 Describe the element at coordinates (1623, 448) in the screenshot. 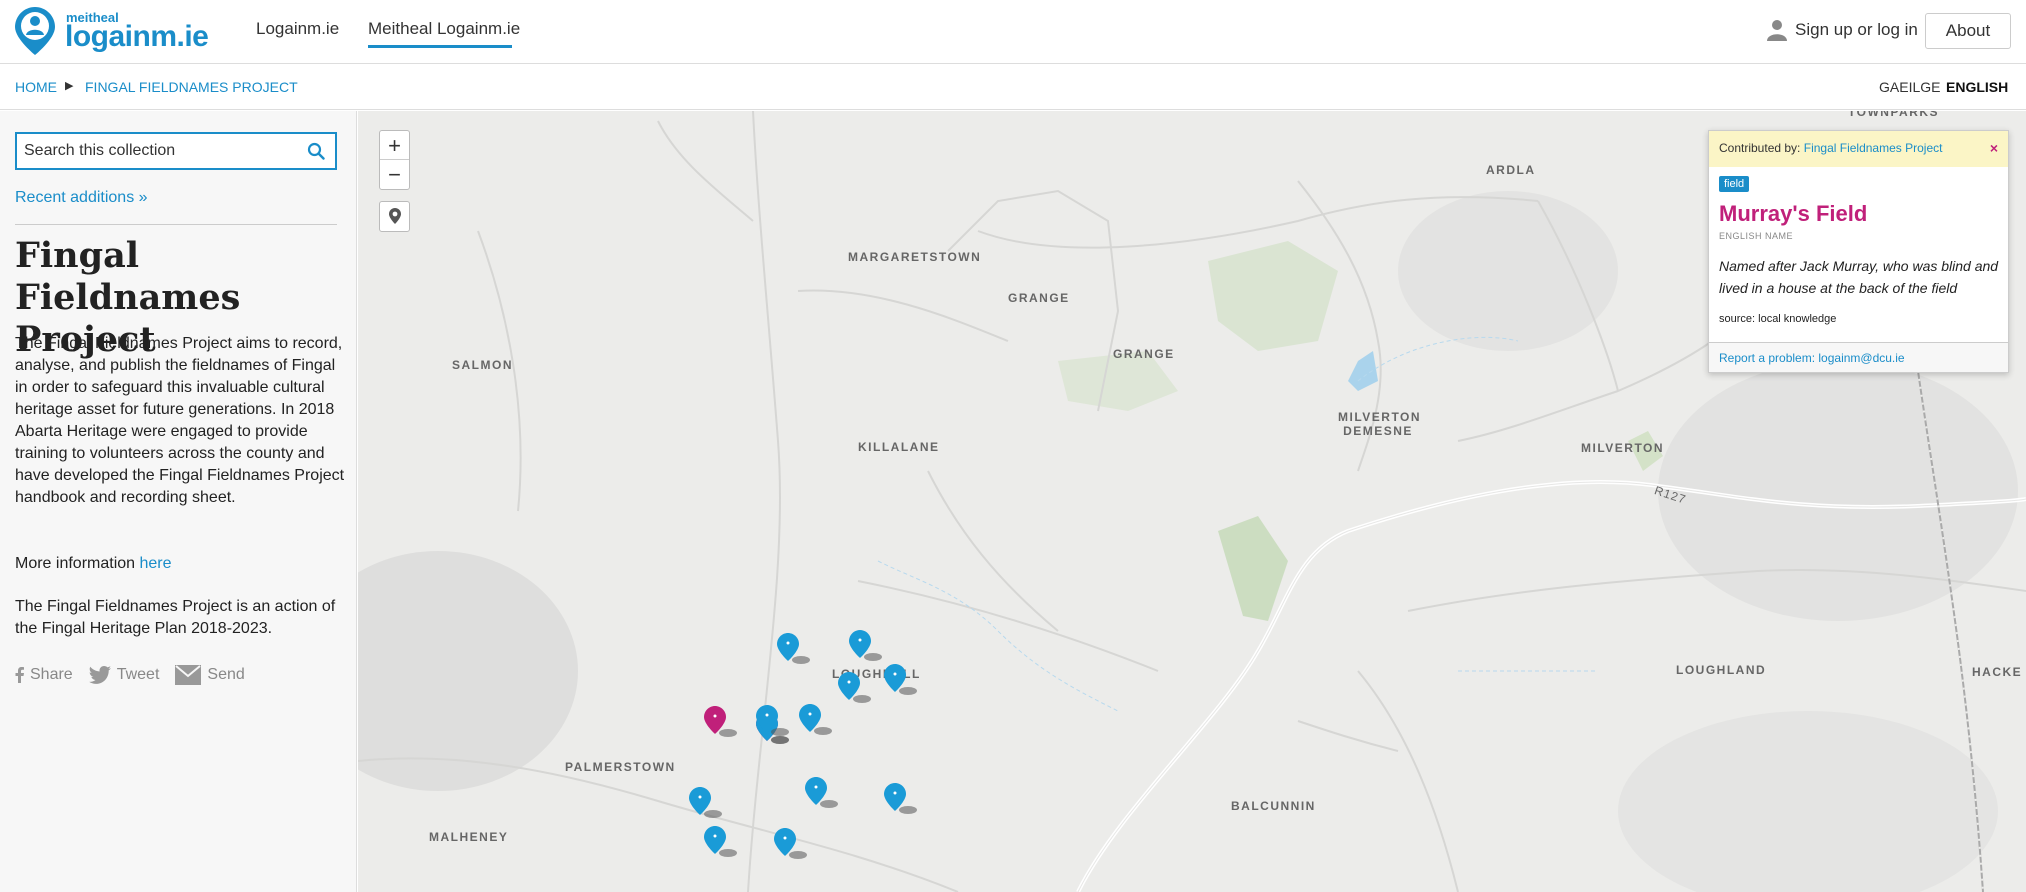

I see `map-label-milverton: MILVERTON` at that location.